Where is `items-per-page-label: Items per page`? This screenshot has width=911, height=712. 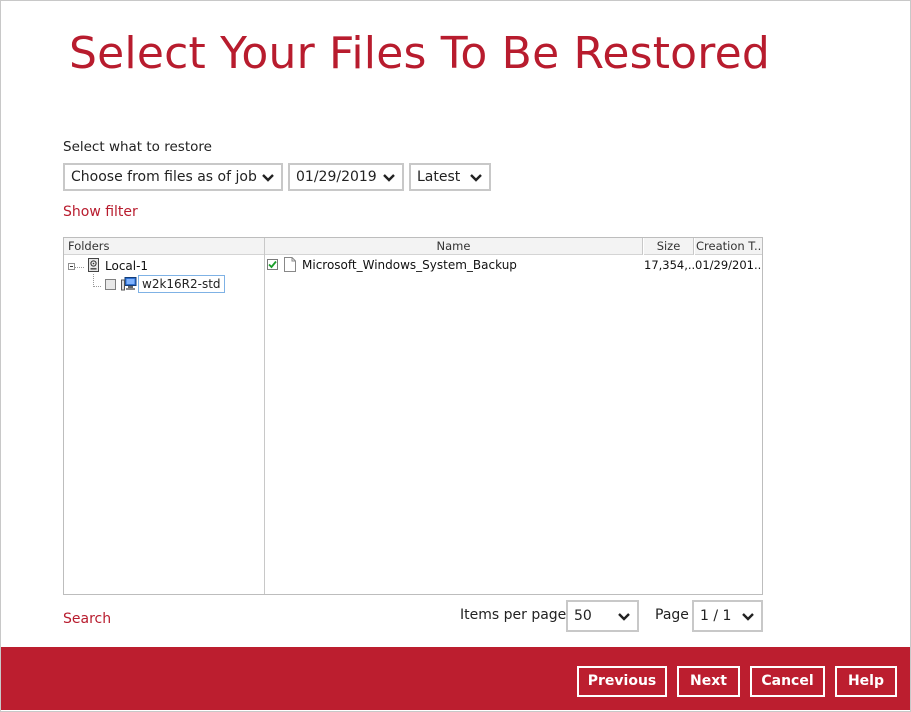
items-per-page-label: Items per page is located at coordinates (513, 615).